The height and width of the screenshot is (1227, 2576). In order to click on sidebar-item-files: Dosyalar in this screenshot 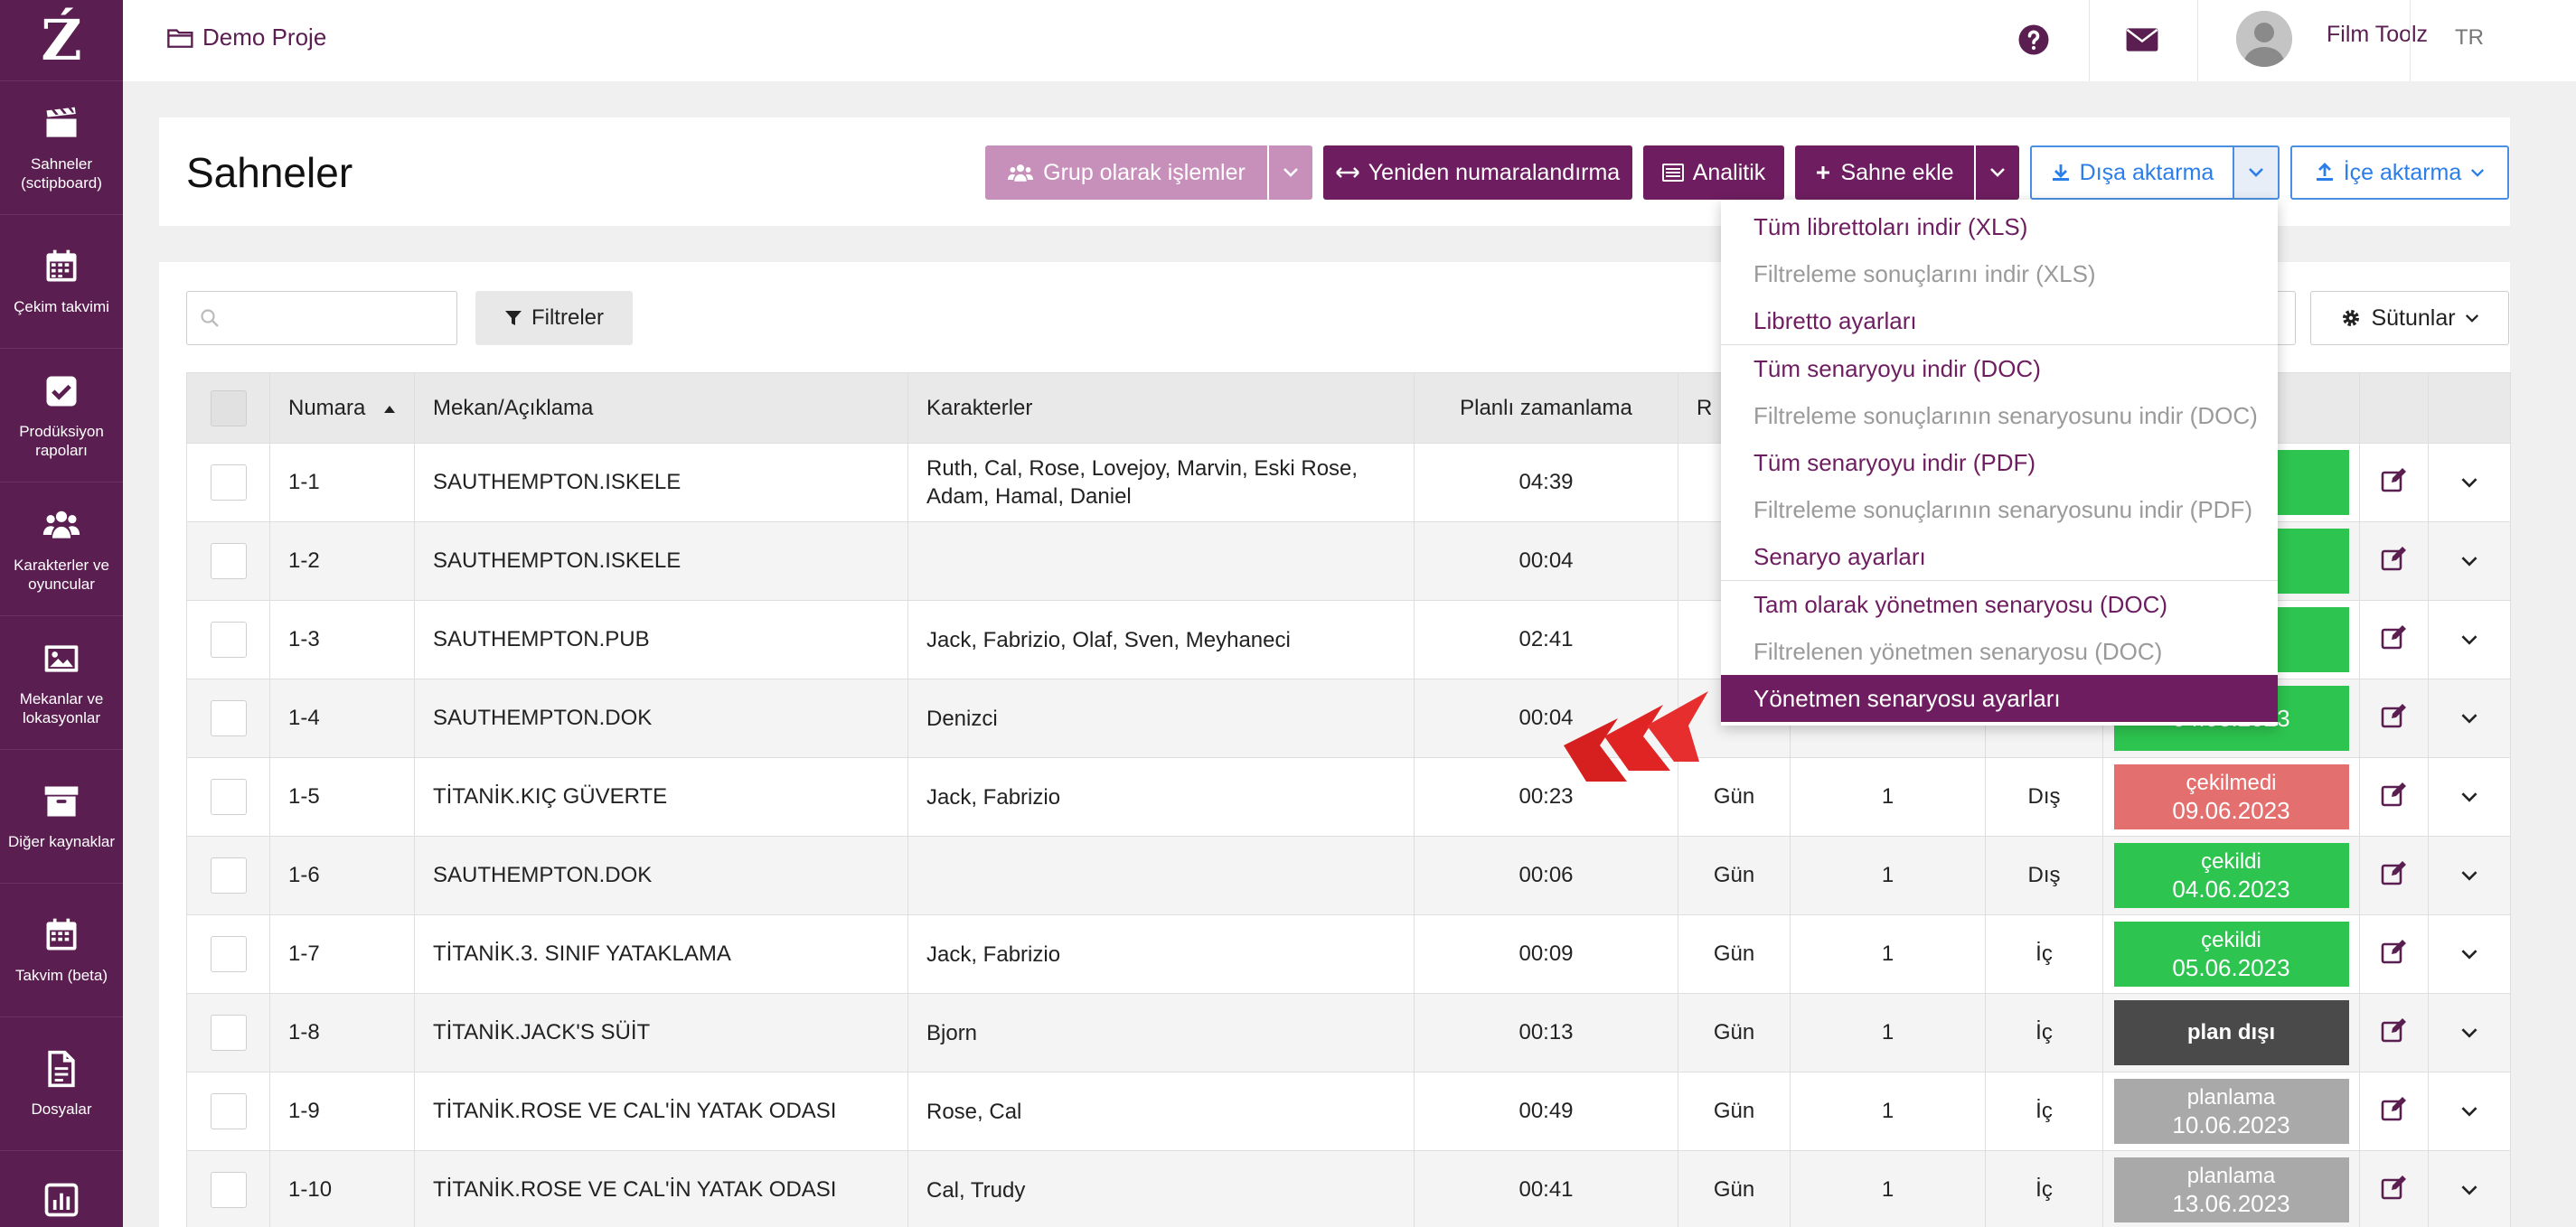, I will do `click(62, 1084)`.